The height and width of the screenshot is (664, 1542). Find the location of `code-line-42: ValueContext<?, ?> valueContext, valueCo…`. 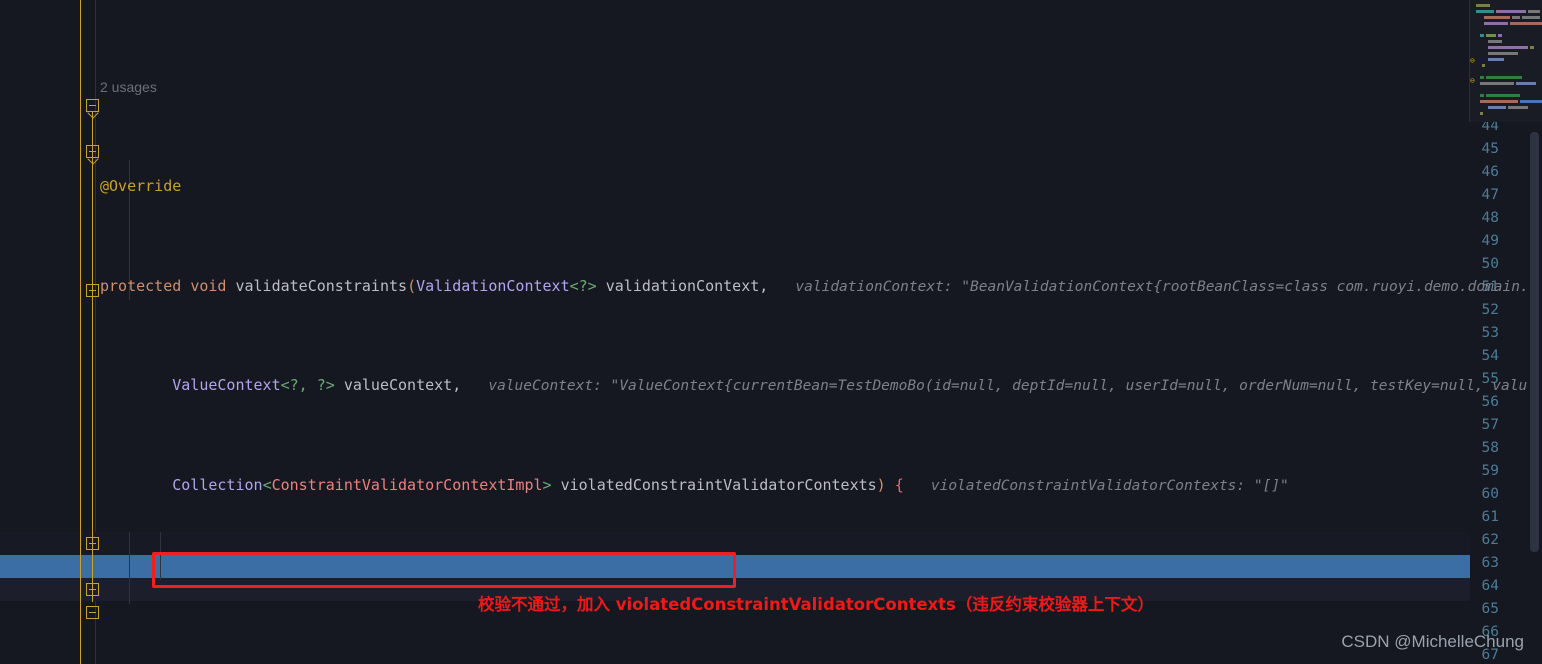

code-line-42: ValueContext<?, ?> valueContext, valueCo… is located at coordinates (821, 385).